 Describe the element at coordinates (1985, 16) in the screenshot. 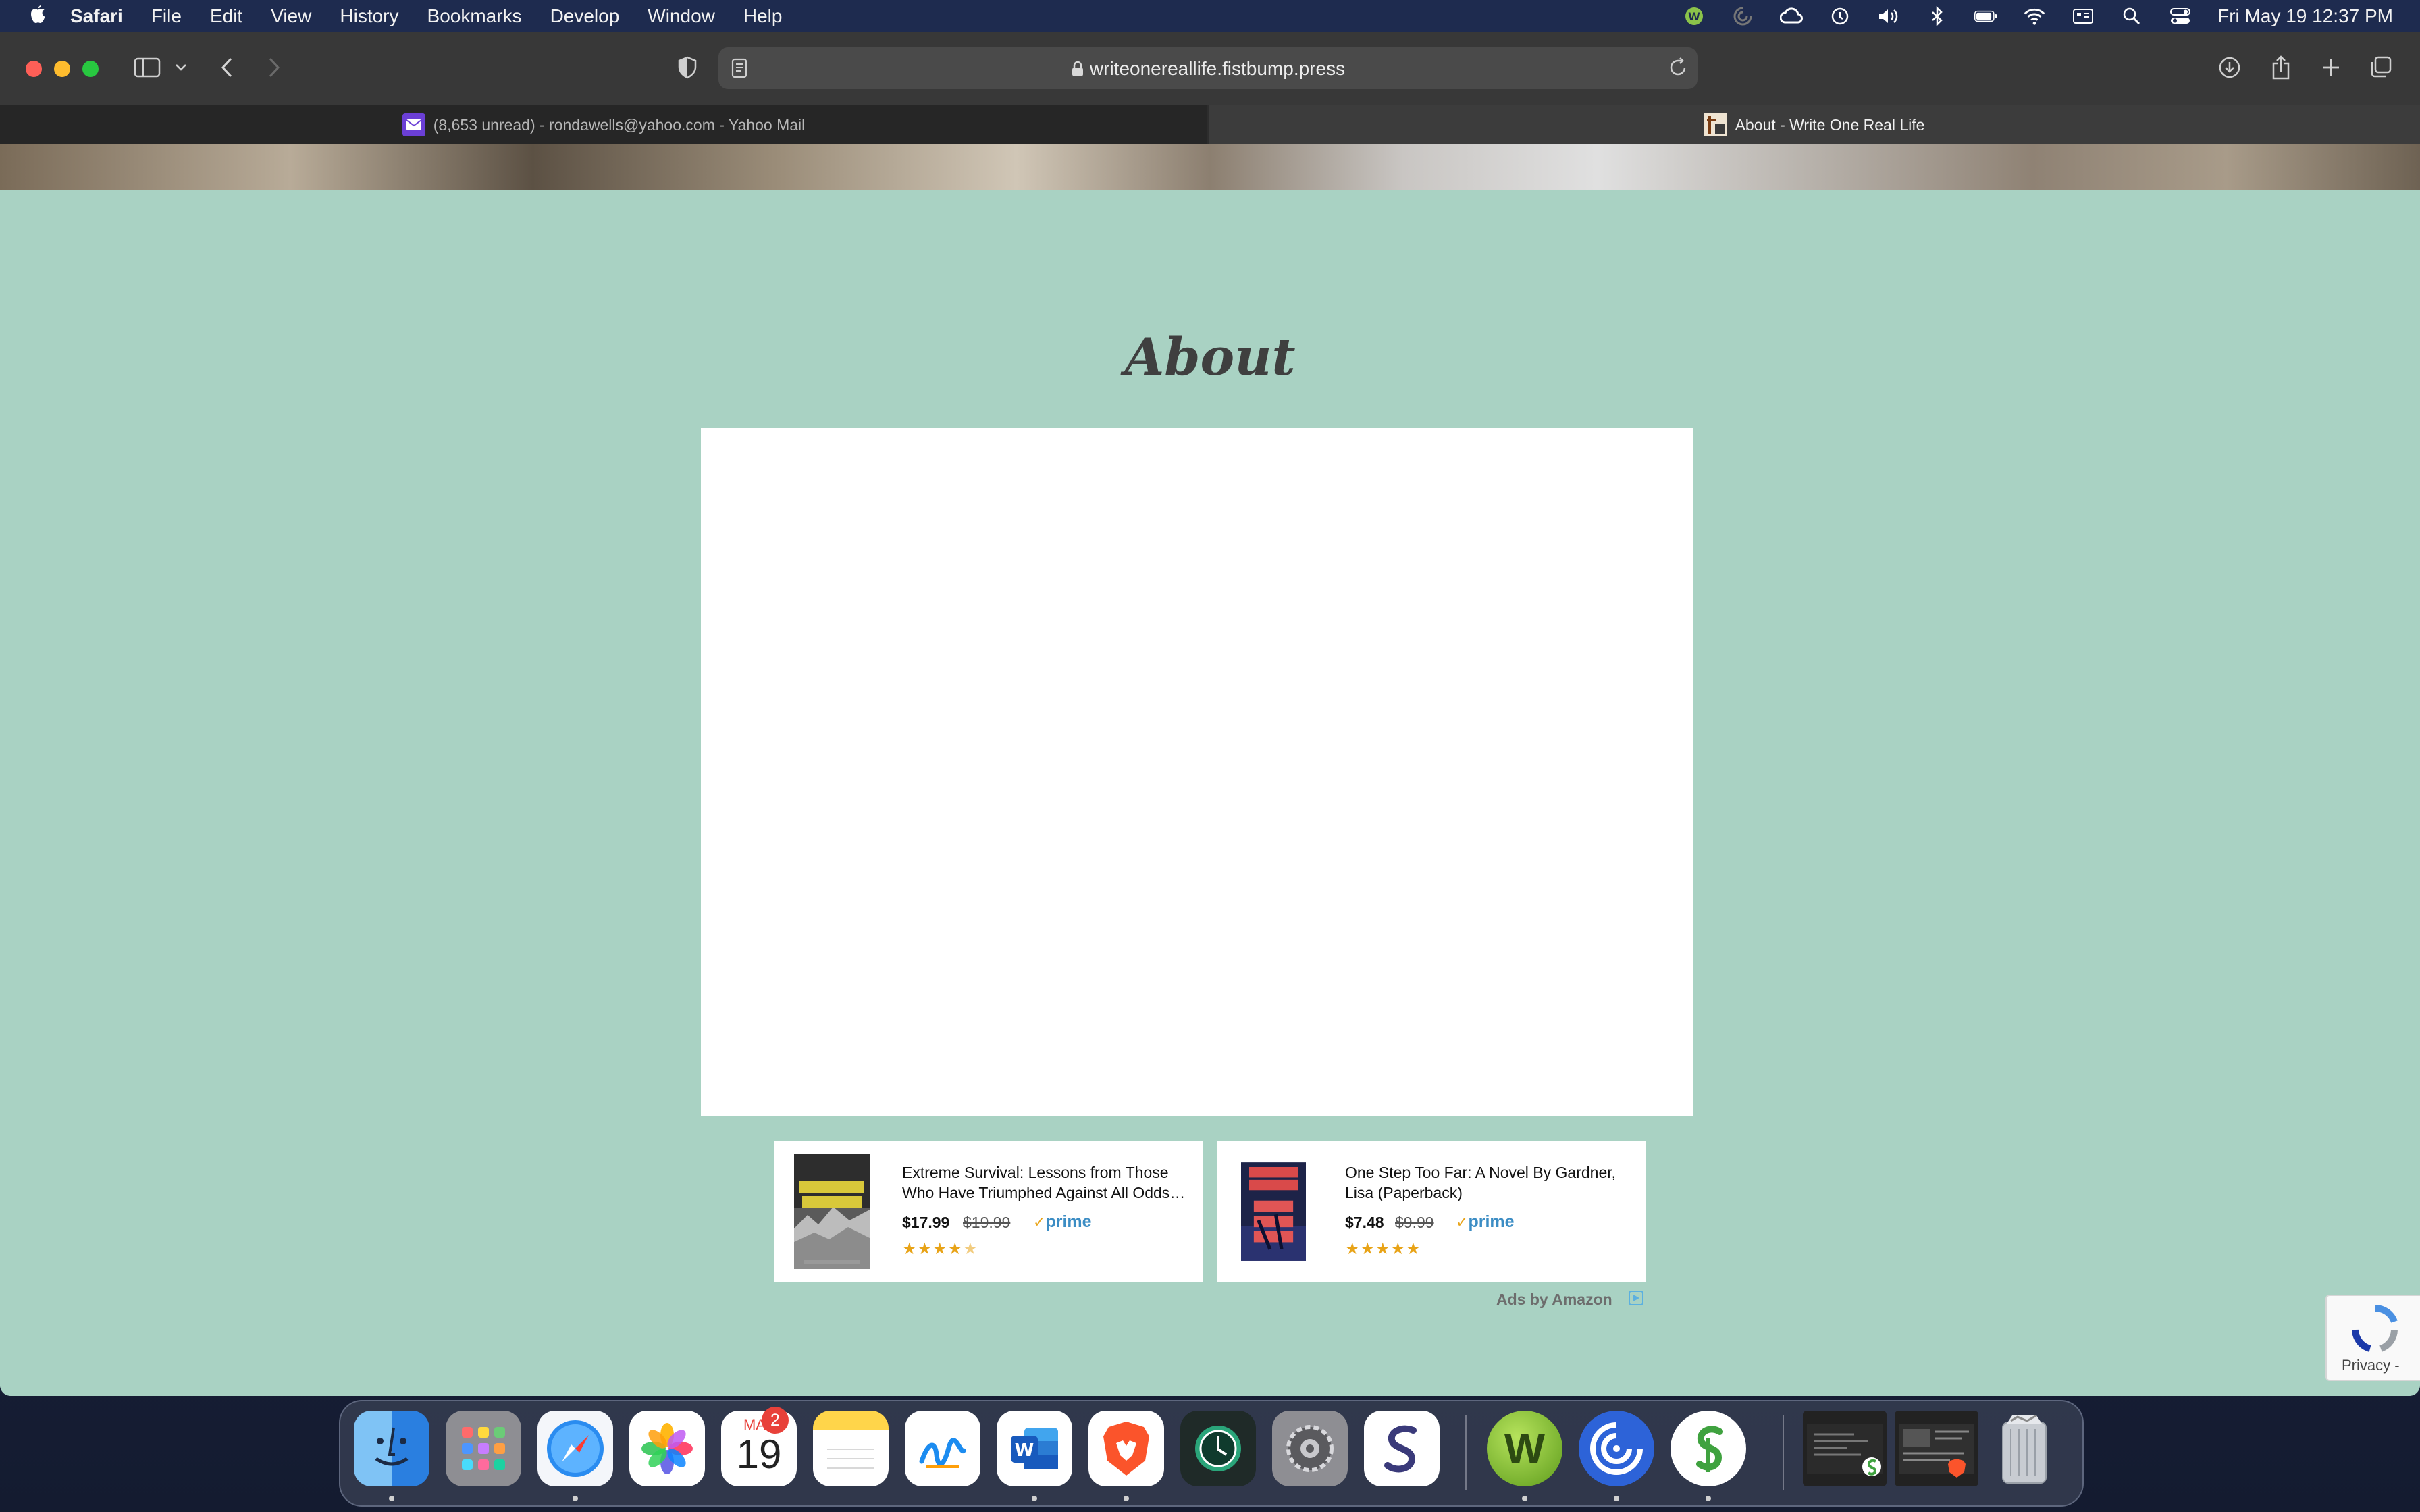

I see `battery-icon` at that location.